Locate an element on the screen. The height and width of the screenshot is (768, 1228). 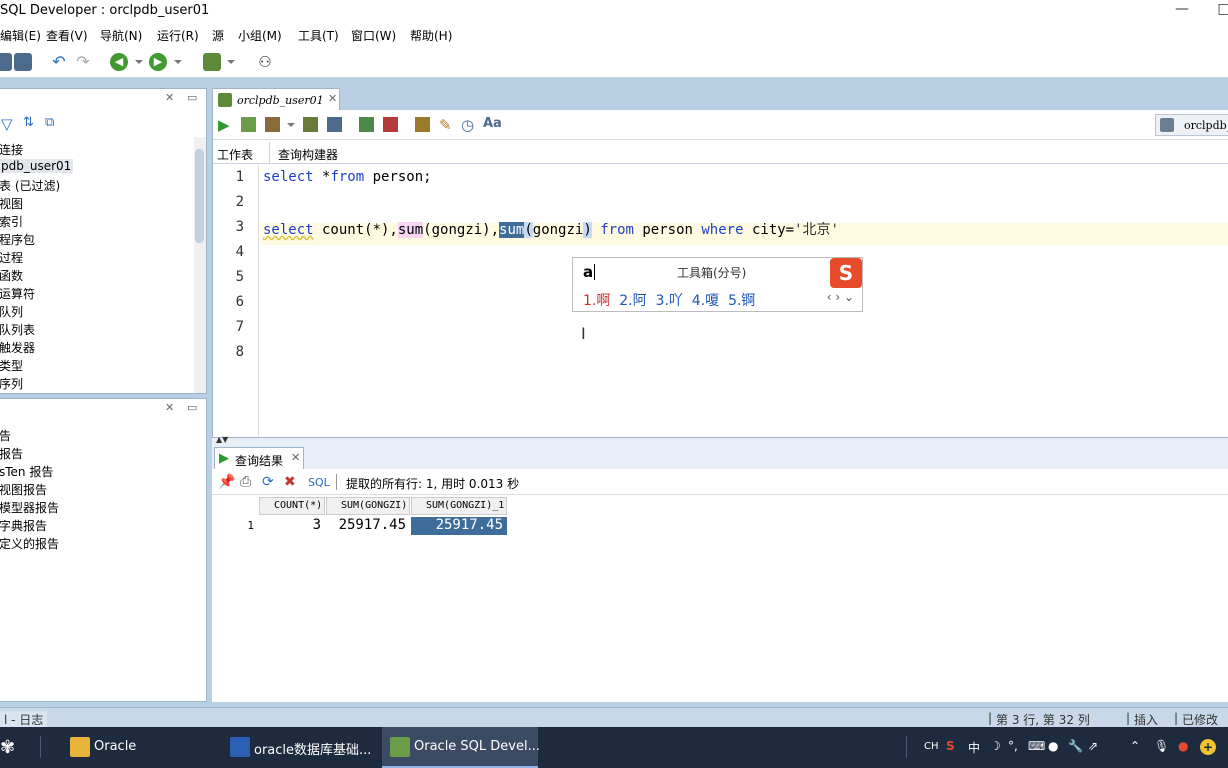
tab-worksheet-view: 工作表 is located at coordinates (235, 154).